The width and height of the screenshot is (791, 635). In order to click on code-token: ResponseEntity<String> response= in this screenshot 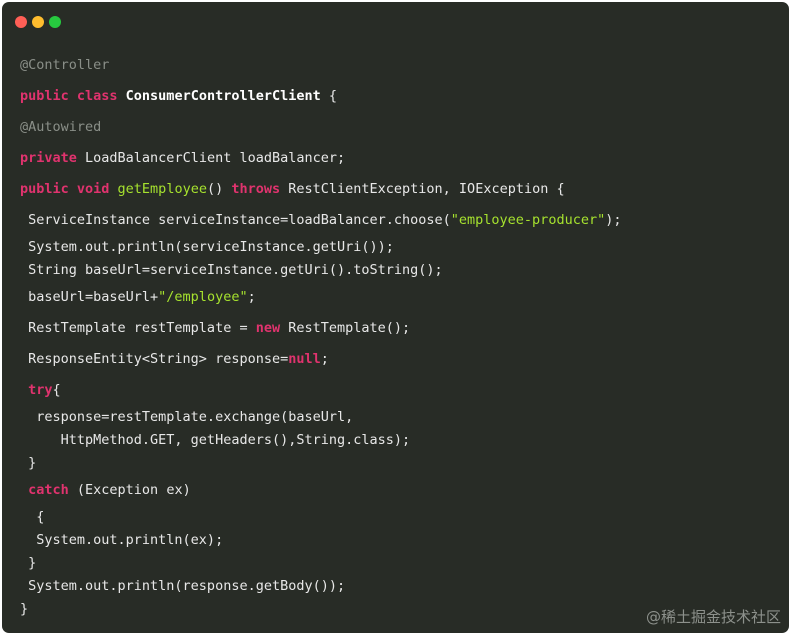, I will do `click(154, 359)`.